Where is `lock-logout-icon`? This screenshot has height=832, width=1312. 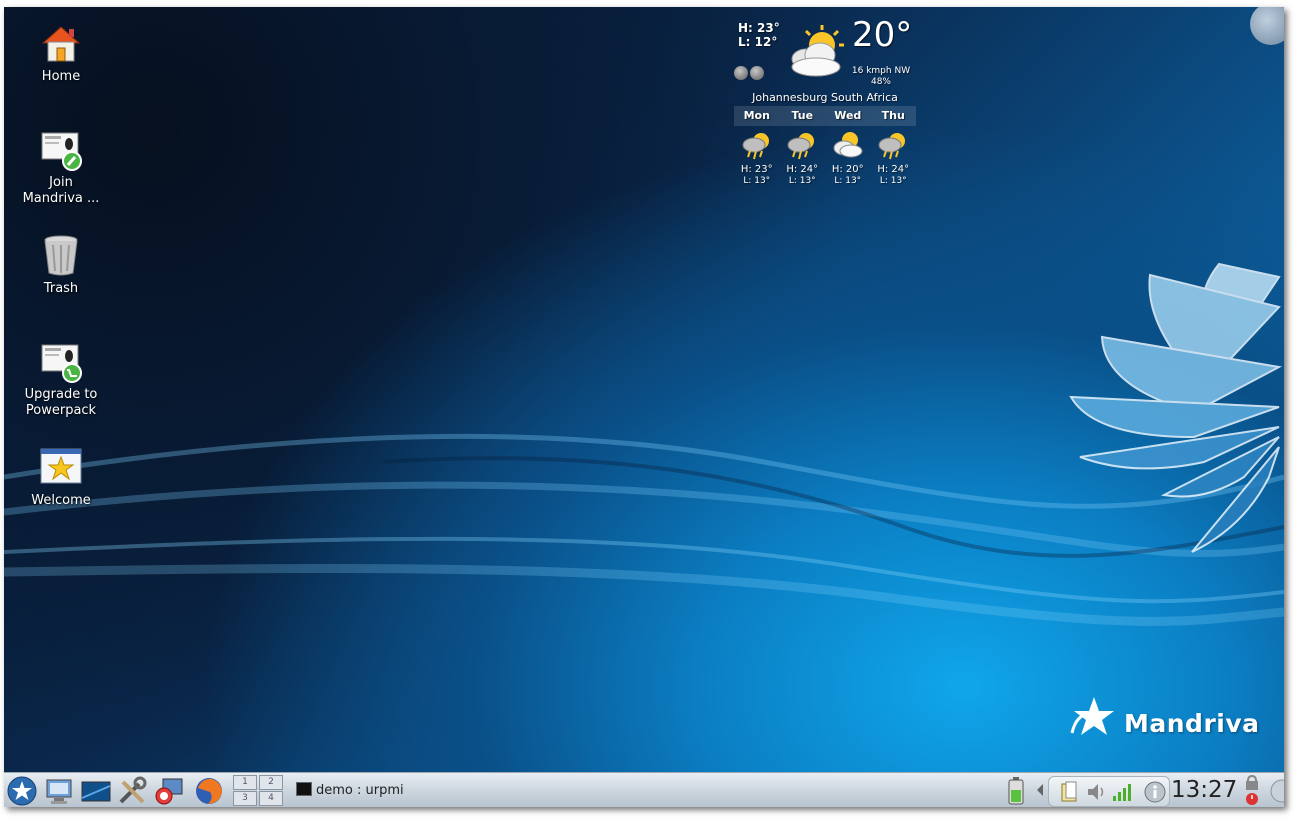 lock-logout-icon is located at coordinates (1252, 790).